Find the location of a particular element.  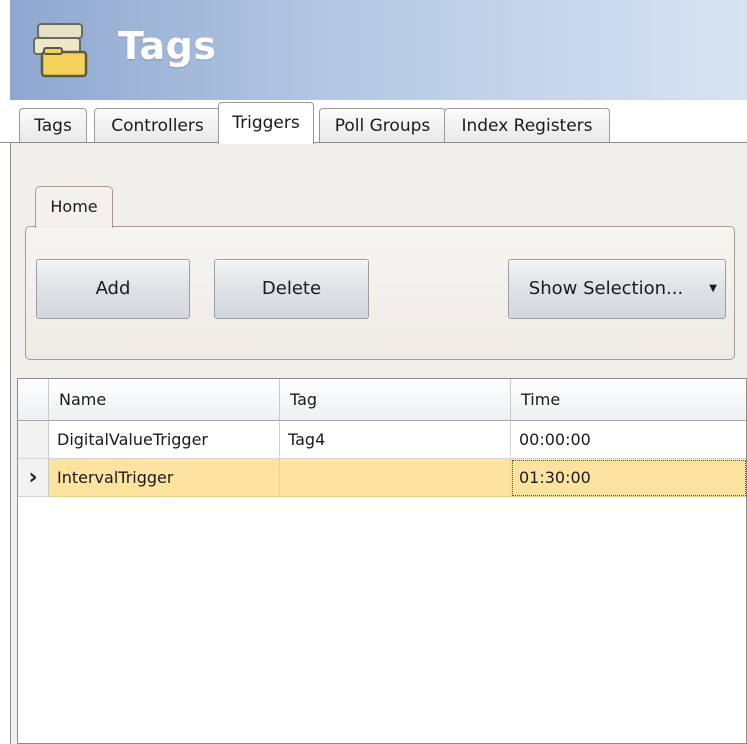

add-button: Add is located at coordinates (113, 289).